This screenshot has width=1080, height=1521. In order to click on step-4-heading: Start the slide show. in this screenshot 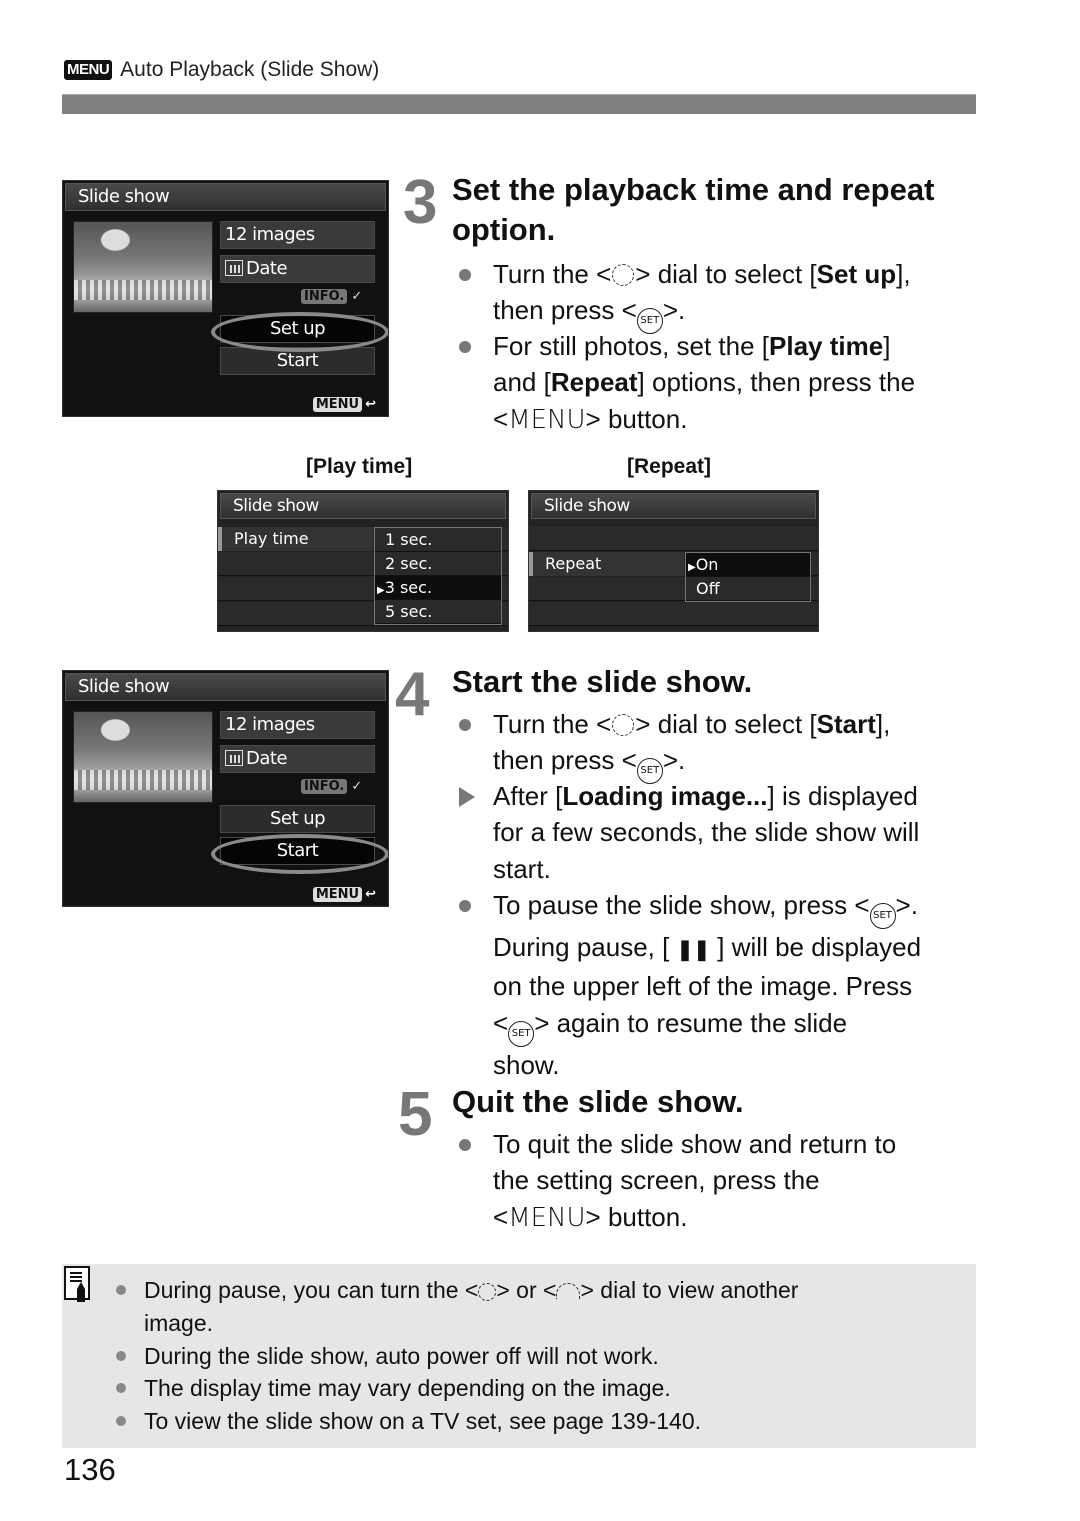, I will do `click(602, 681)`.